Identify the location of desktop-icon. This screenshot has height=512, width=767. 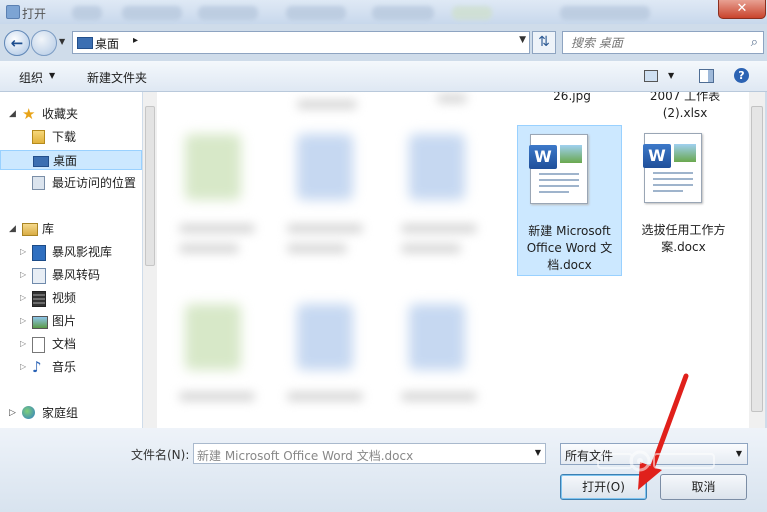
(85, 43).